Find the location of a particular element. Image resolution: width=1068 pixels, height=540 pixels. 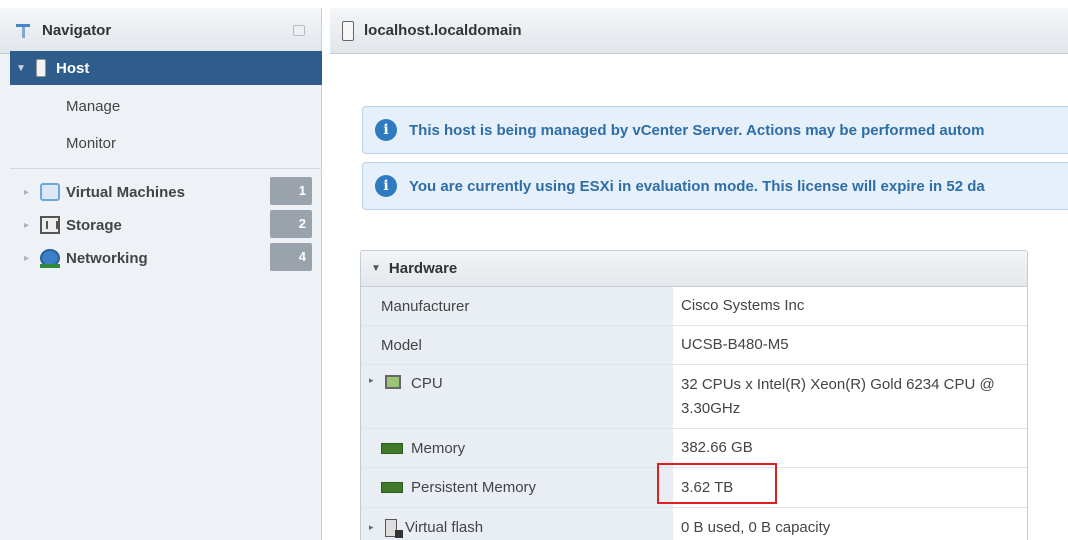

nav-divider is located at coordinates (166, 168).